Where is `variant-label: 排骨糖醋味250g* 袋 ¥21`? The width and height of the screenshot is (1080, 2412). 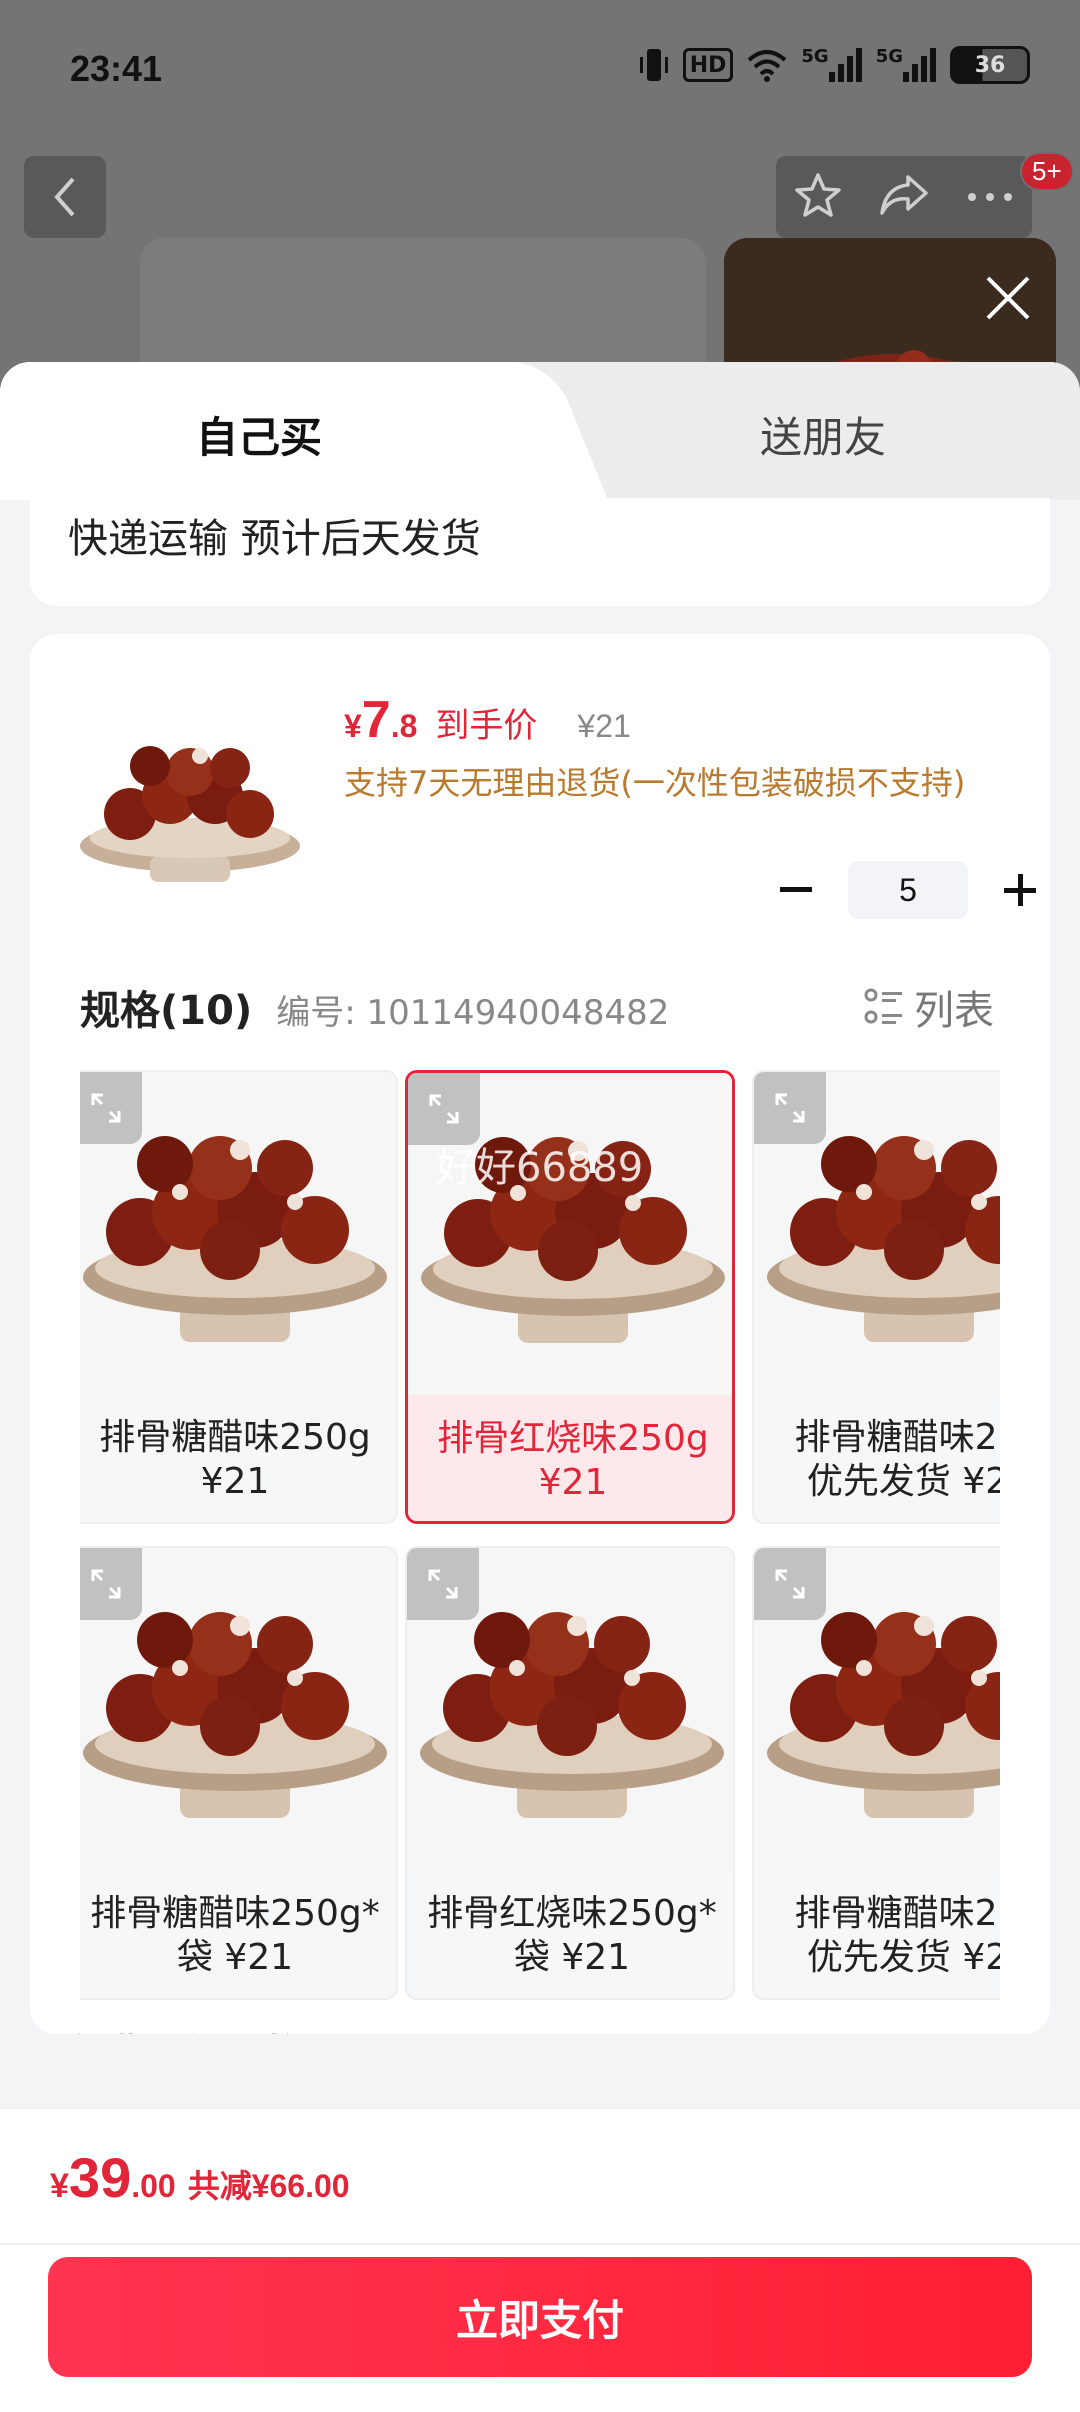 variant-label: 排骨糖醋味250g* 袋 ¥21 is located at coordinates (238, 1934).